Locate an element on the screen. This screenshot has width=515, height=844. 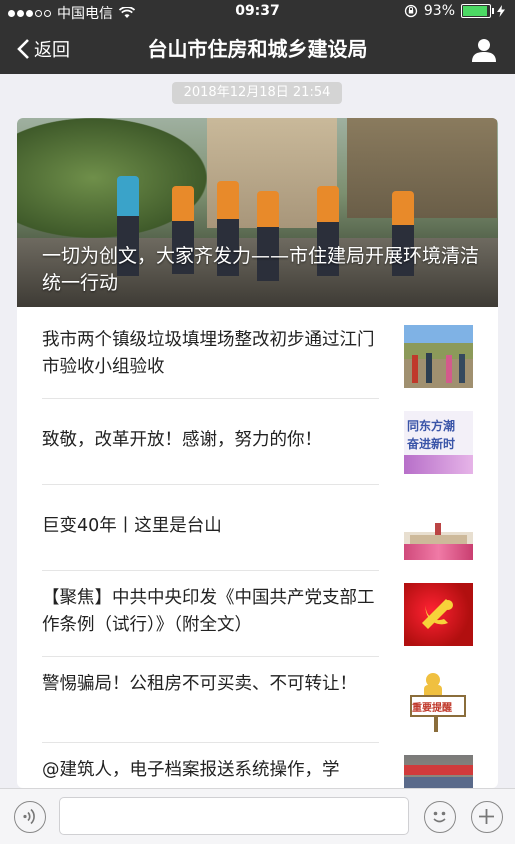
nav-bar: 返回 台山市住房和城乡建设局 is located at coordinates (257, 49).